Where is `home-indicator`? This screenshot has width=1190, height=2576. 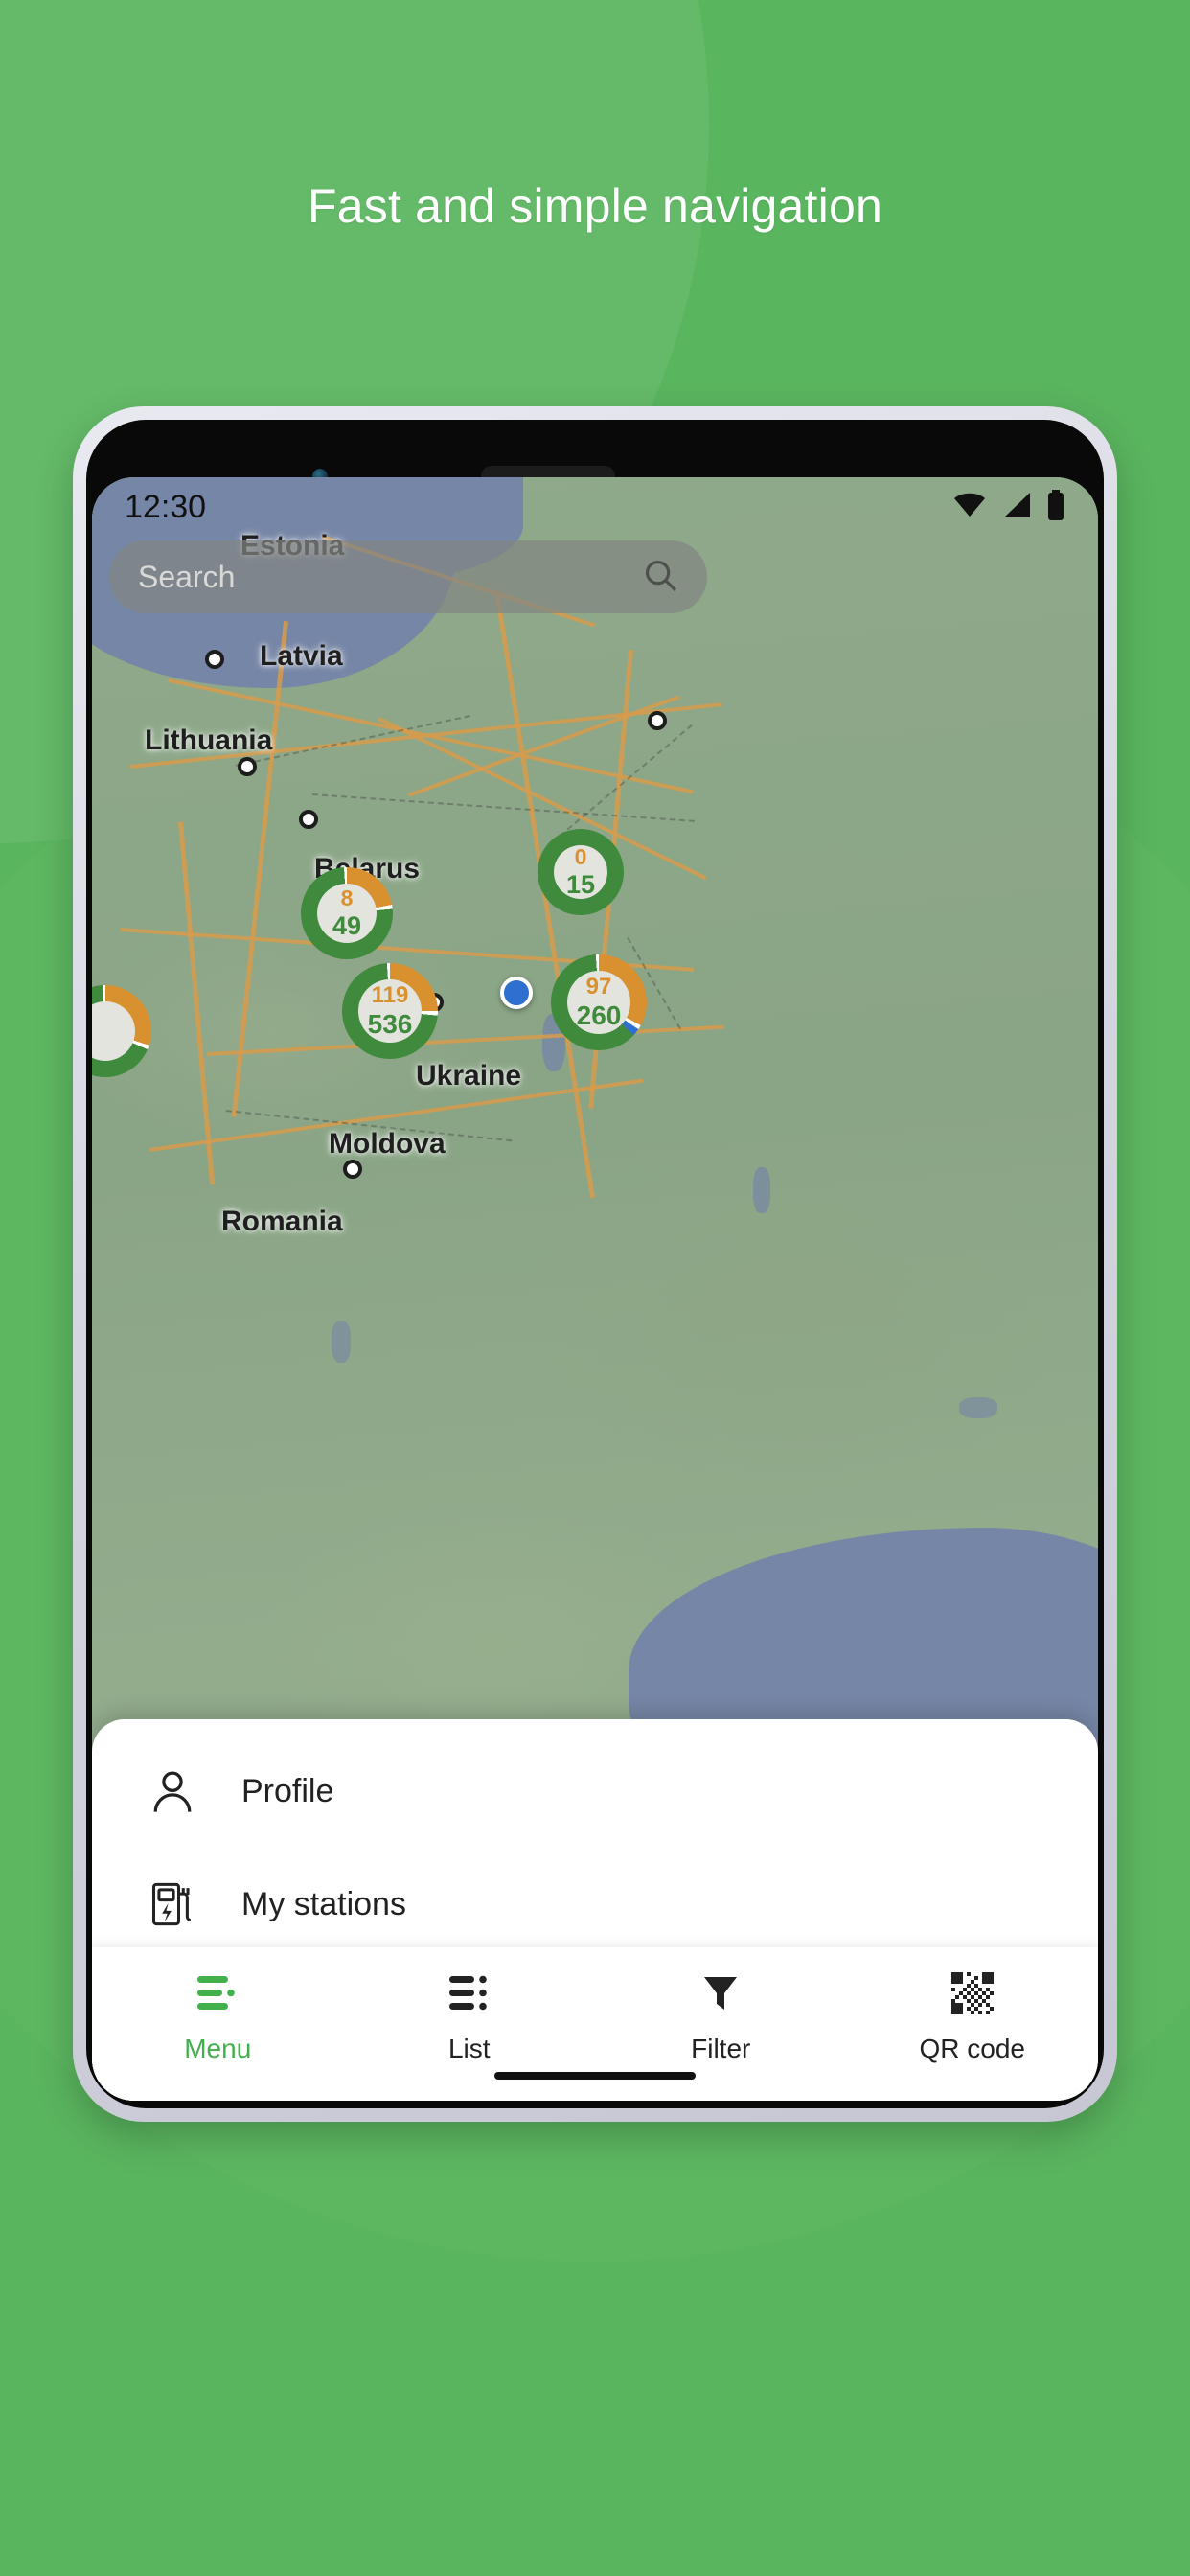 home-indicator is located at coordinates (595, 2076).